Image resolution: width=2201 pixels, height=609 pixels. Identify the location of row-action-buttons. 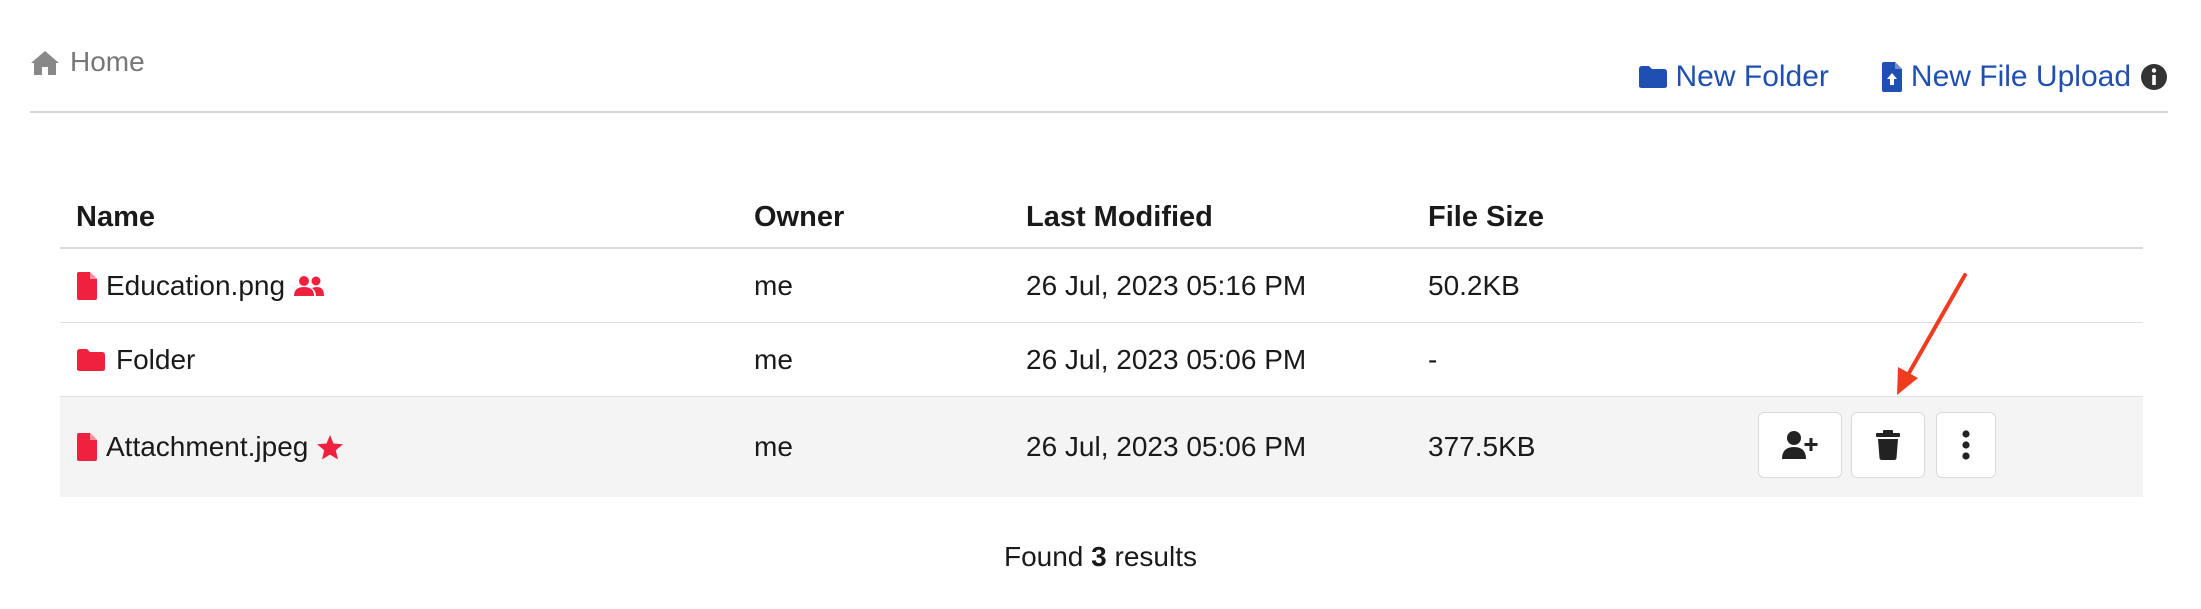
(1877, 445).